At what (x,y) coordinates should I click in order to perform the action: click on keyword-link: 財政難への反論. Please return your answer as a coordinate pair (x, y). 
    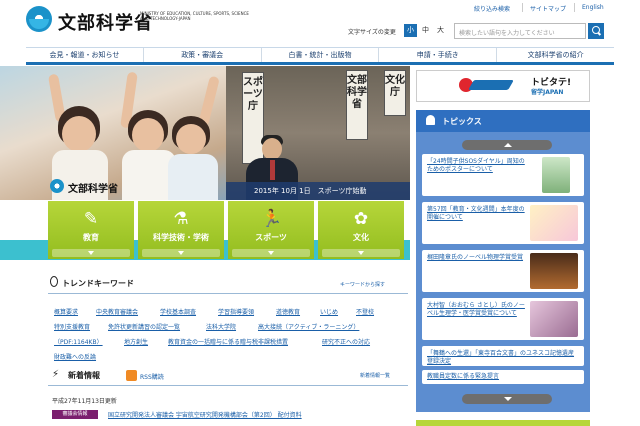
    Looking at the image, I should click on (75, 356).